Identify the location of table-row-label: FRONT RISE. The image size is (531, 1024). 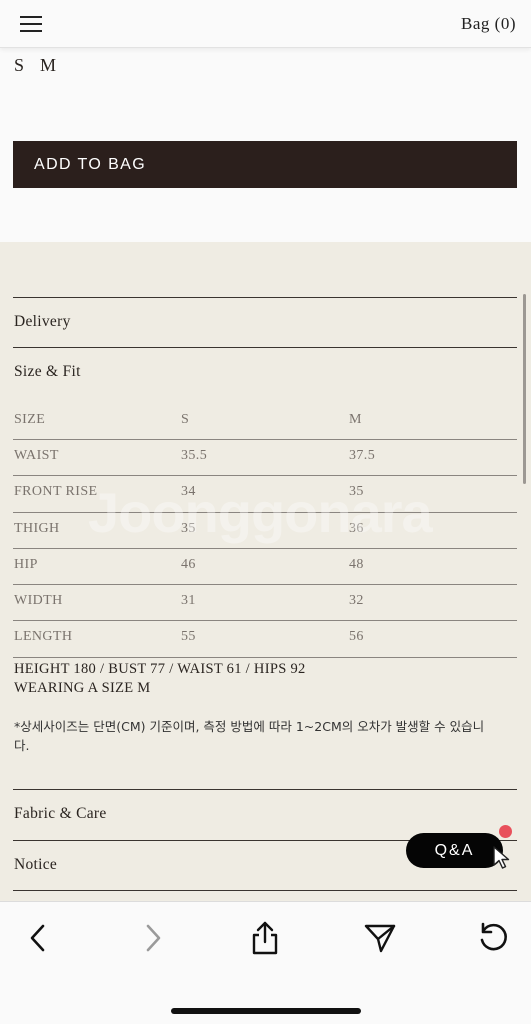
(56, 491).